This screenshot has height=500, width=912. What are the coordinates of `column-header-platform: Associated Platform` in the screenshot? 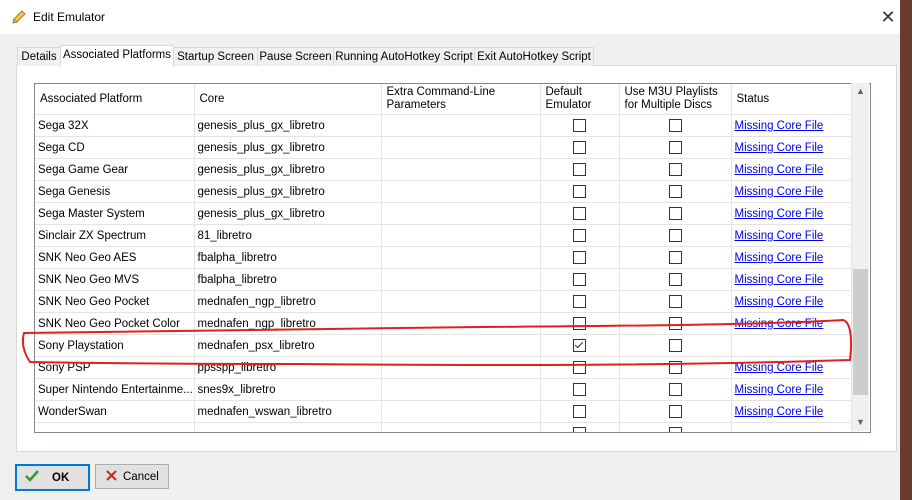 It's located at (115, 99).